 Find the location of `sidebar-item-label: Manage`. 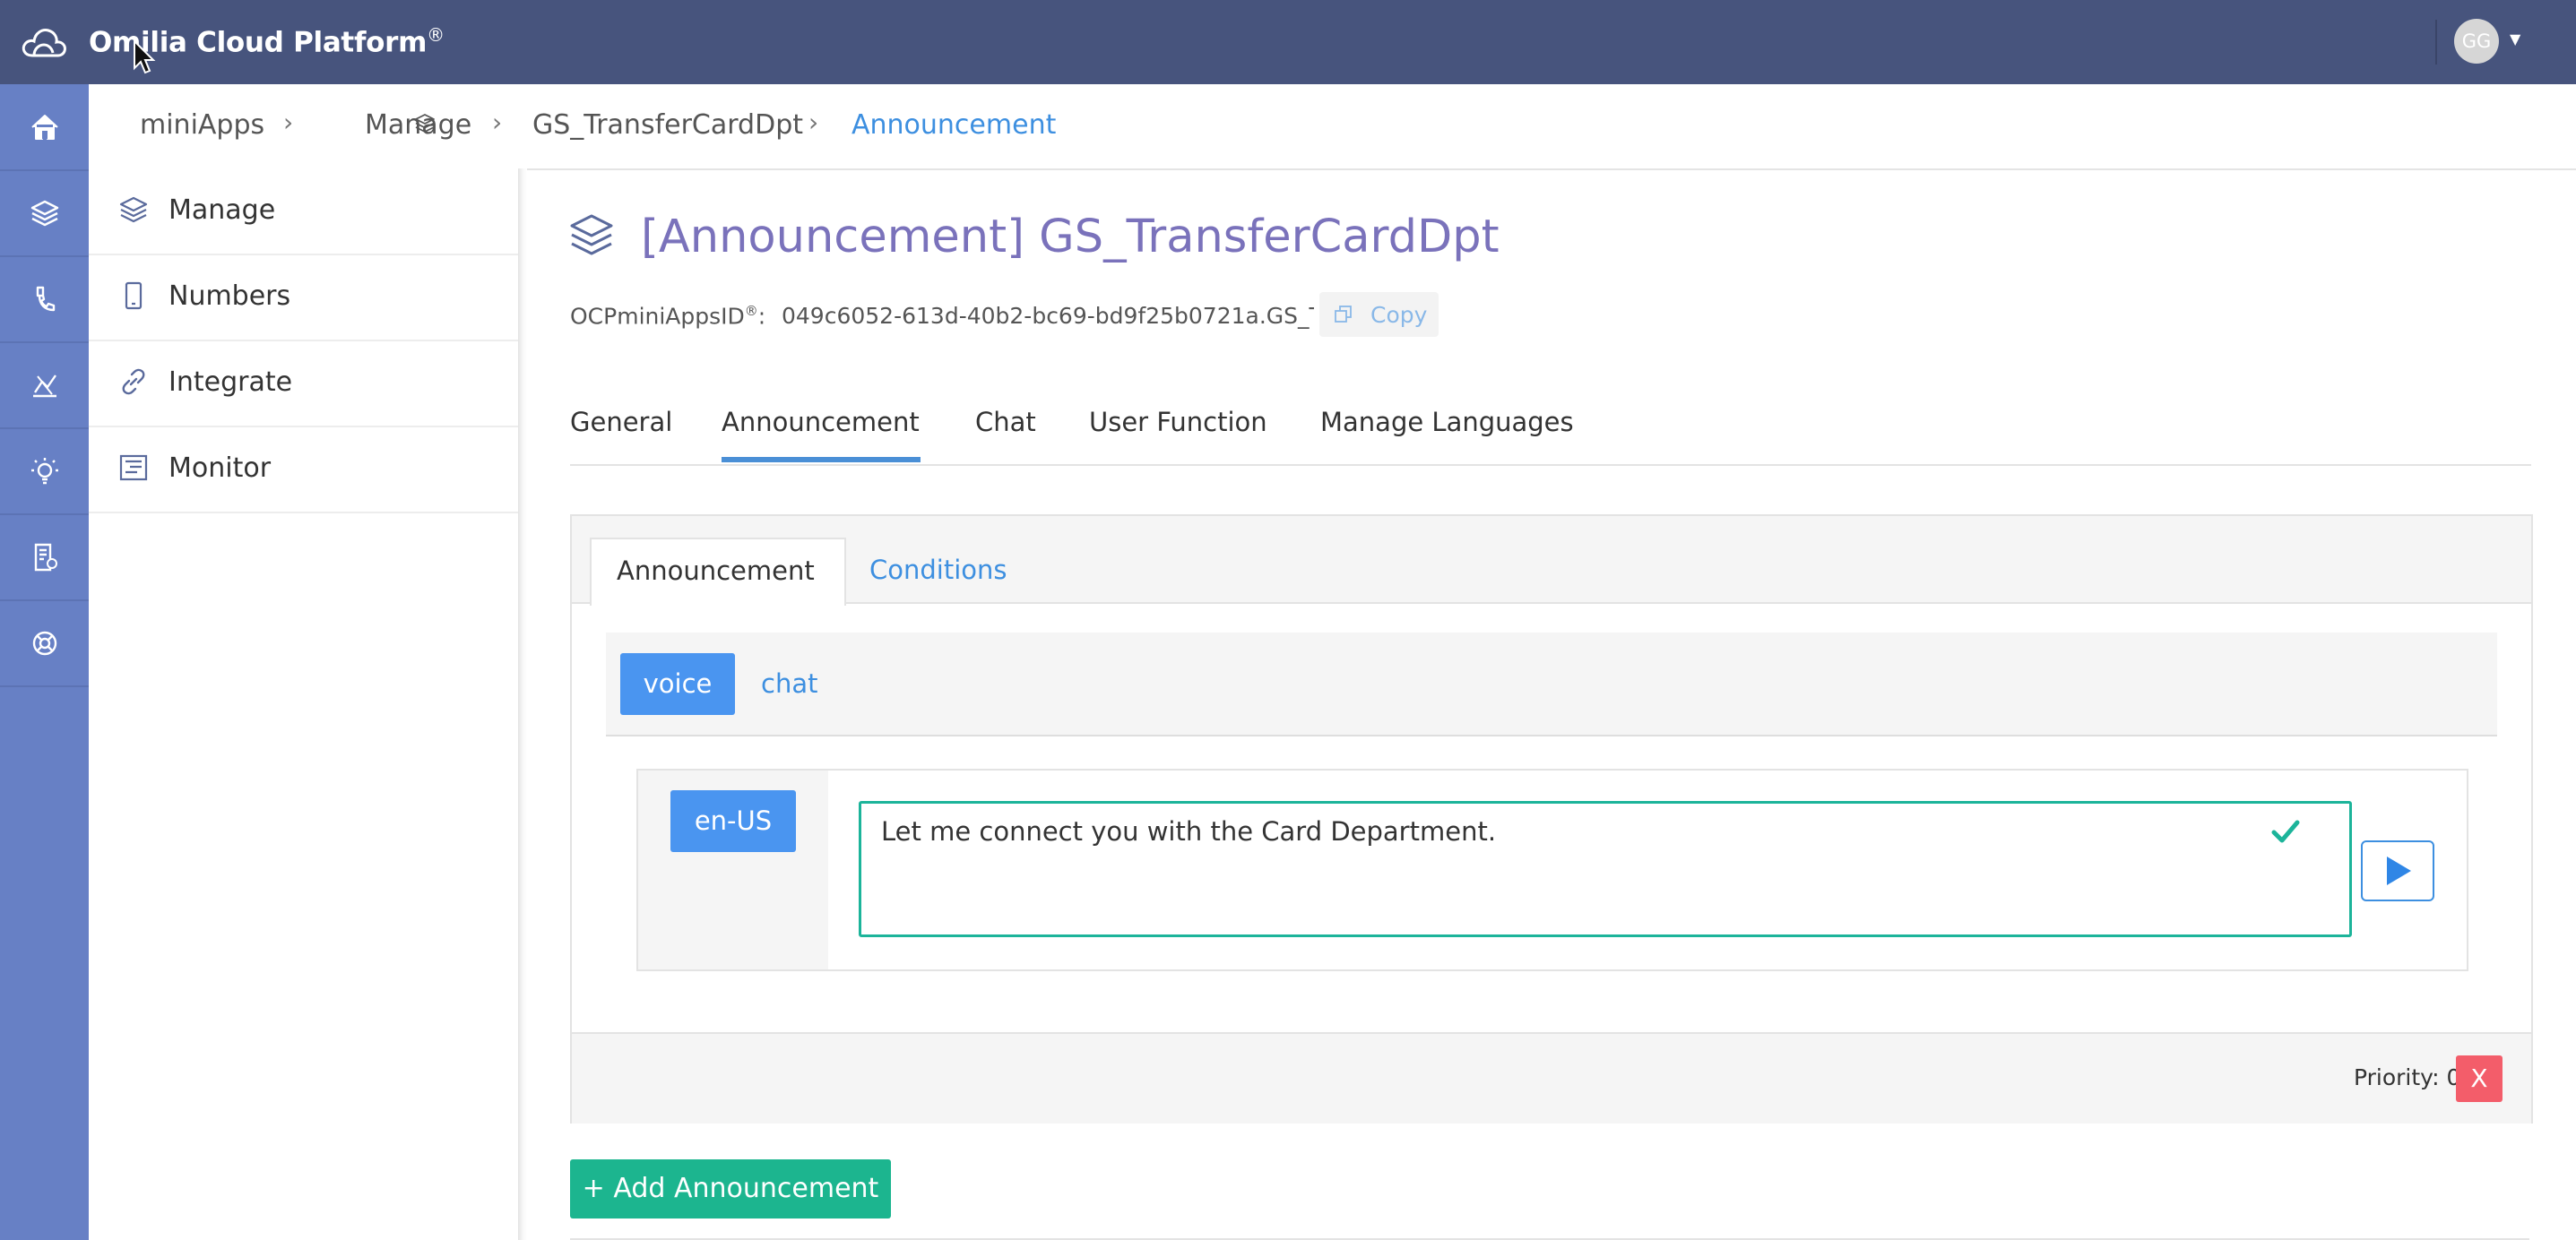

sidebar-item-label: Manage is located at coordinates (222, 210).